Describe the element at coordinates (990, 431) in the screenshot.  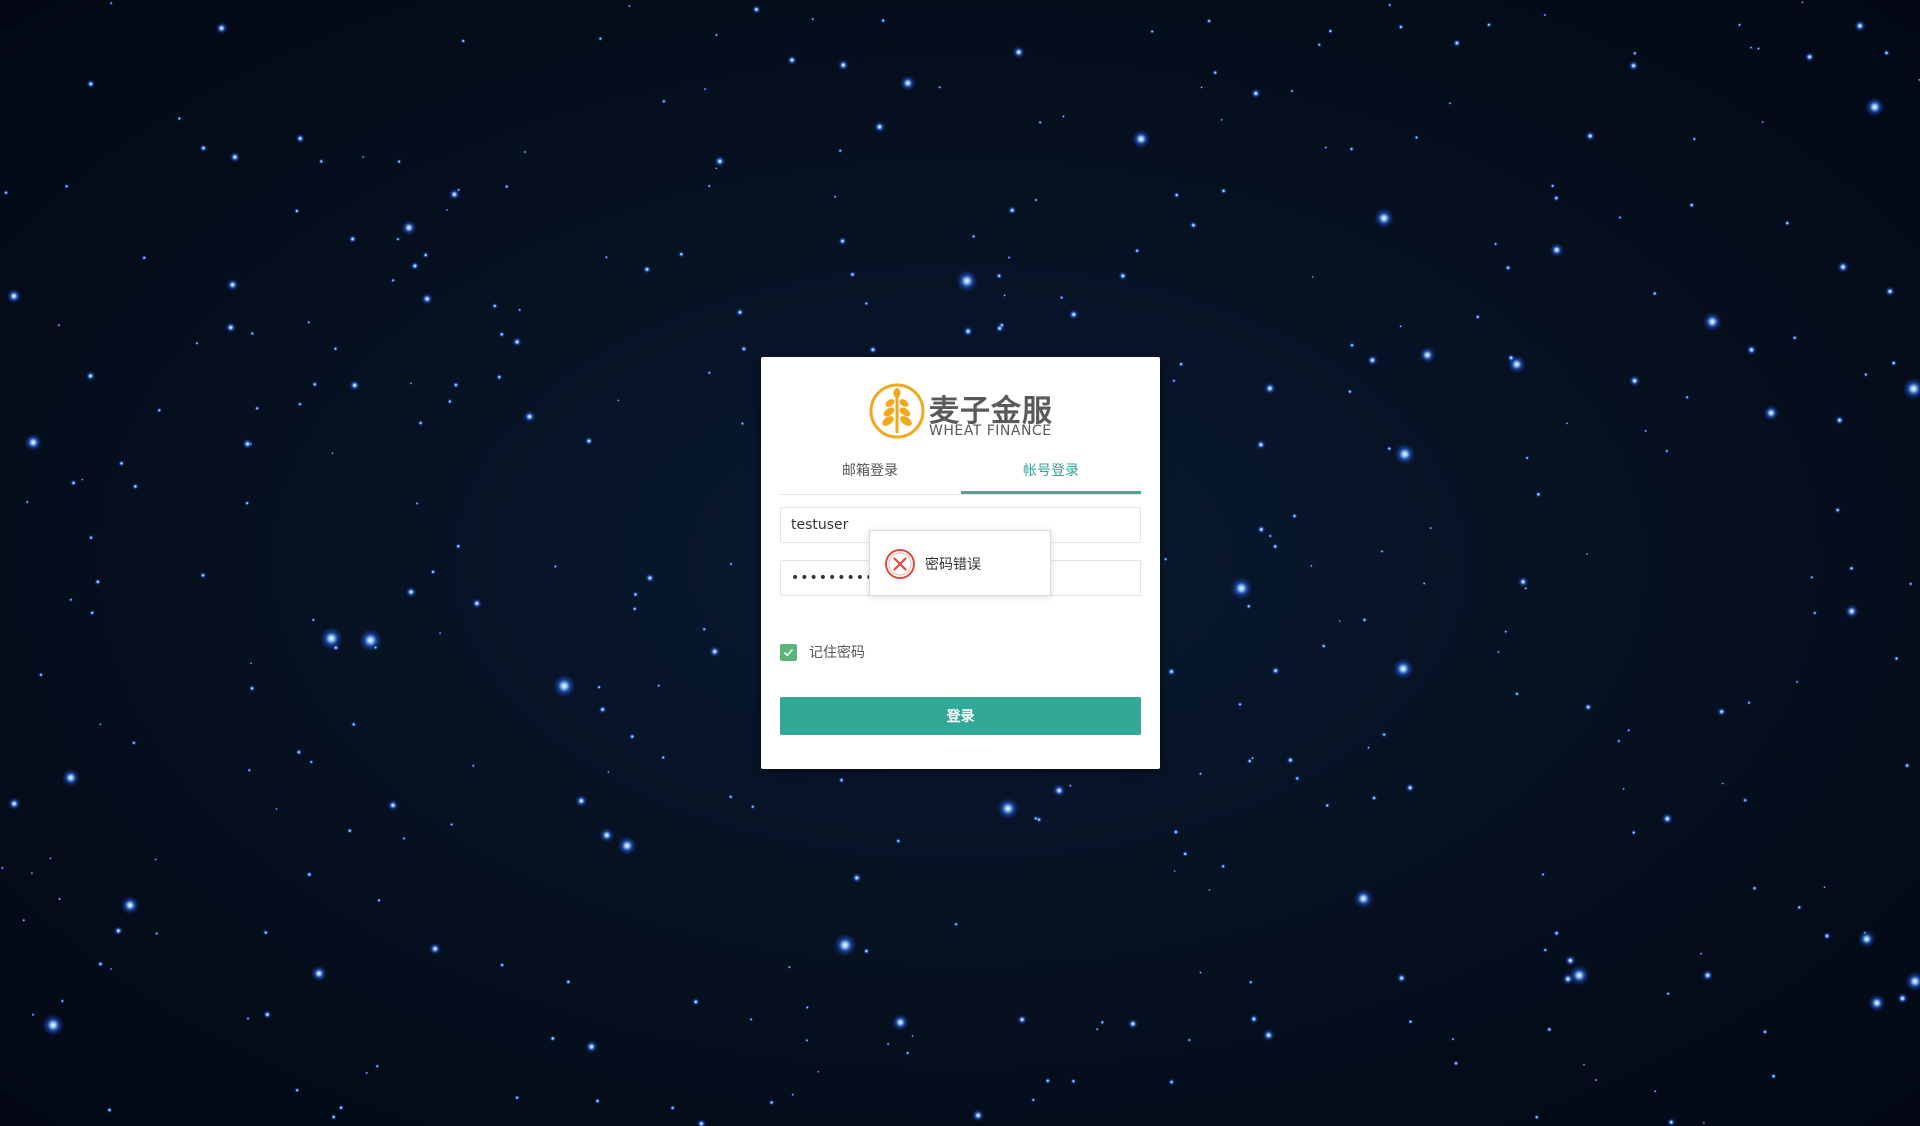
I see `brand-name-en: WHEAT FINANCE` at that location.